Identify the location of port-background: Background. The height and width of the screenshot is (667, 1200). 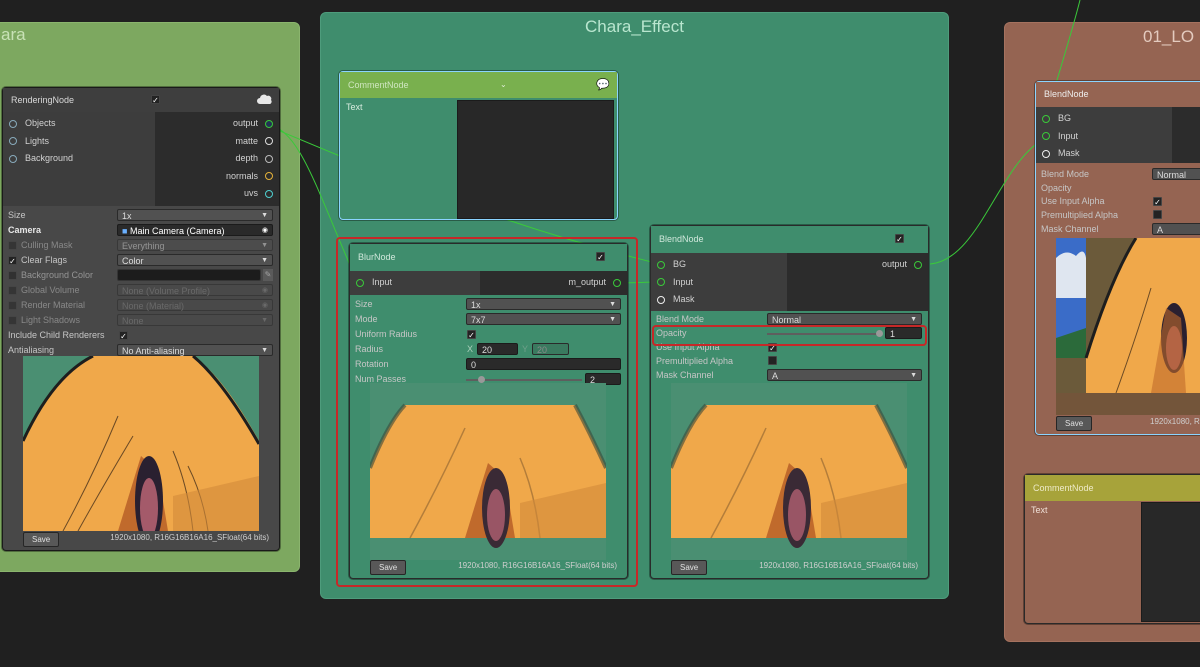
(82, 159).